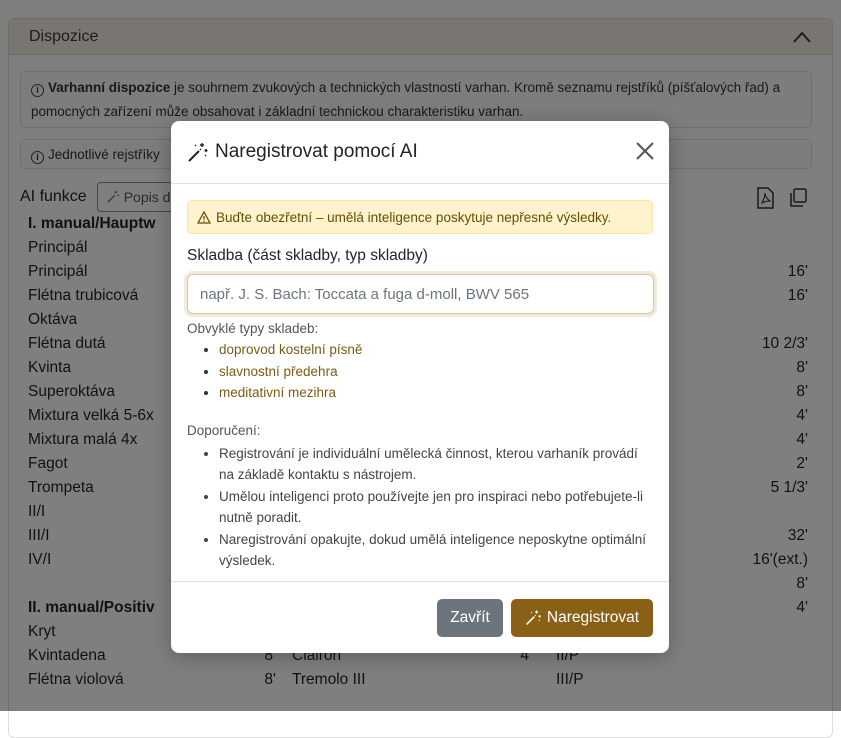 Image resolution: width=841 pixels, height=738 pixels. What do you see at coordinates (470, 617) in the screenshot?
I see `close-button: Zavřít` at bounding box center [470, 617].